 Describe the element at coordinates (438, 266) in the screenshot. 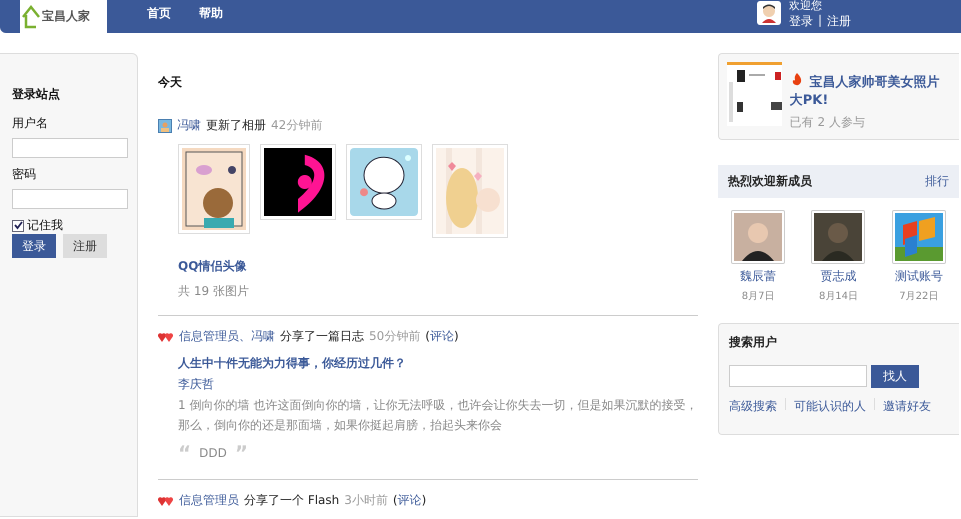

I see `album-title: QQ情侣头像` at that location.